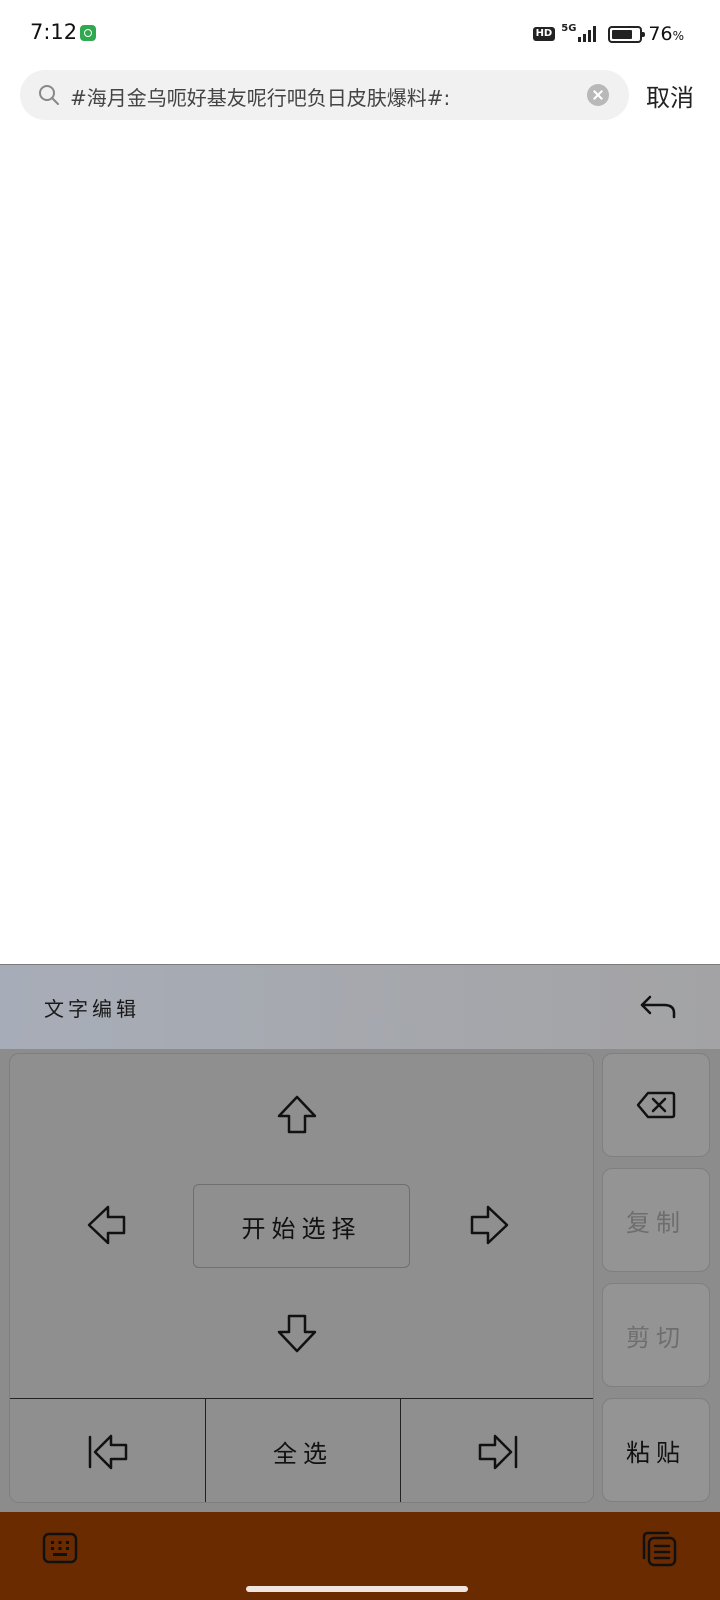  I want to click on backspace-button, so click(656, 1105).